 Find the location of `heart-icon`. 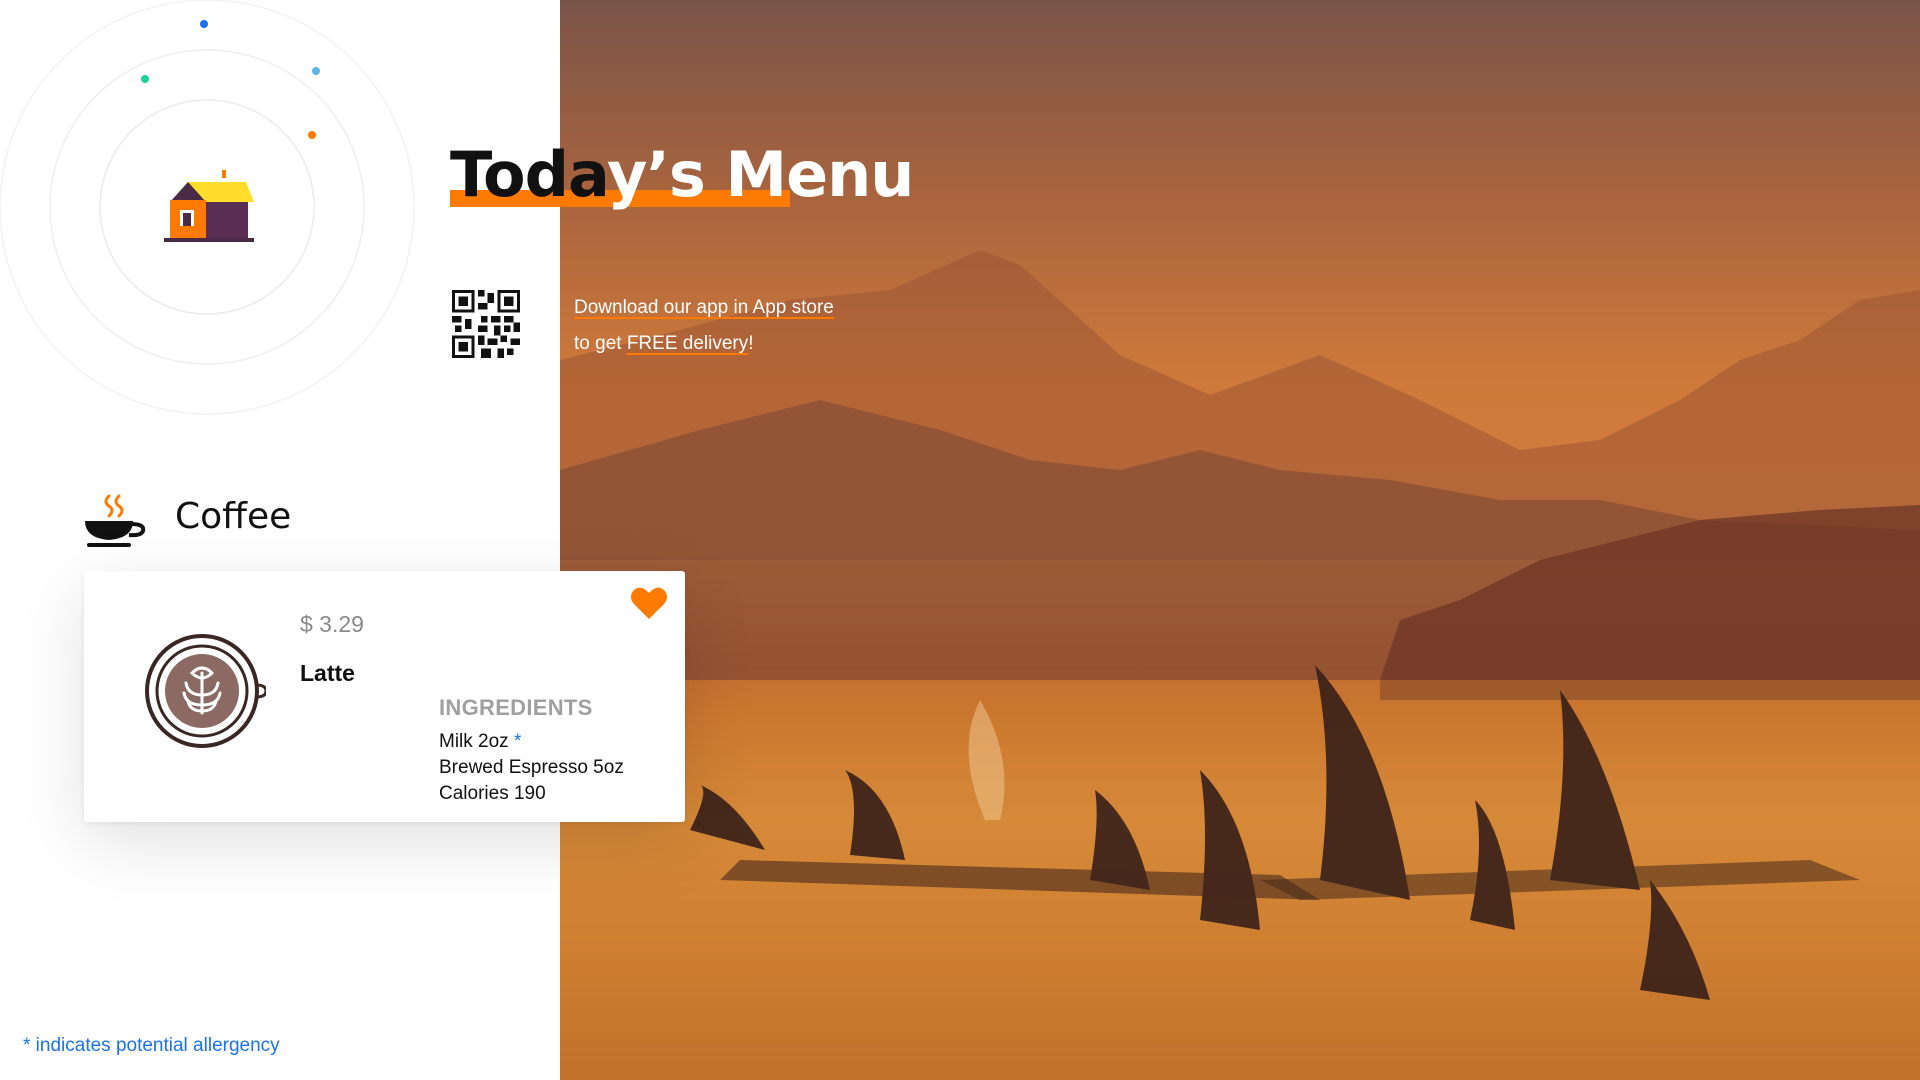

heart-icon is located at coordinates (649, 603).